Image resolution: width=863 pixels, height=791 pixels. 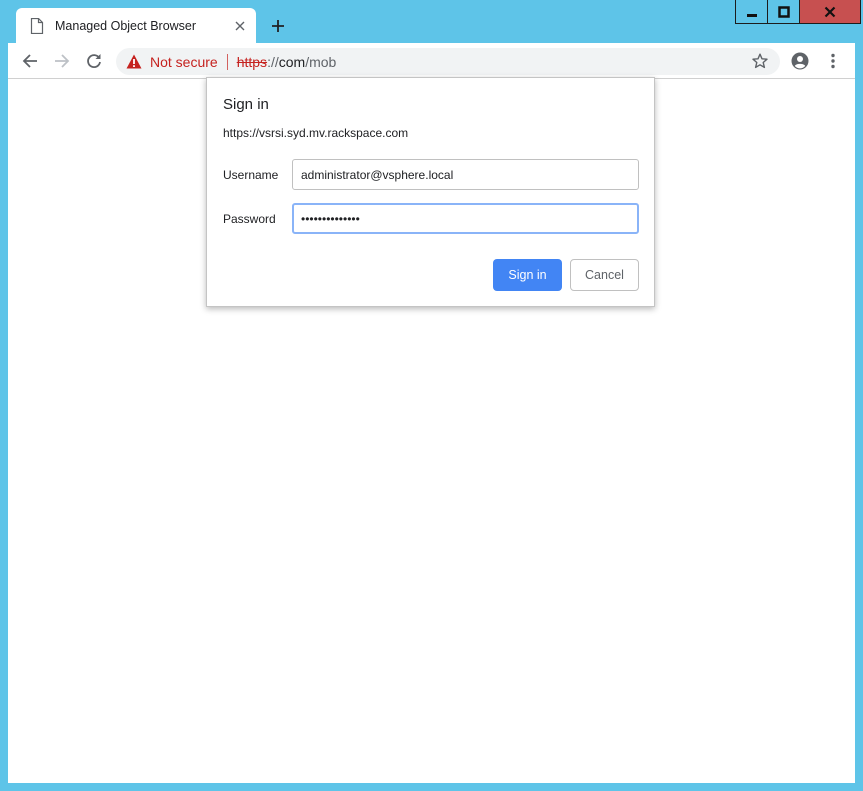 I want to click on not-secure-label: Not secure, so click(x=184, y=62).